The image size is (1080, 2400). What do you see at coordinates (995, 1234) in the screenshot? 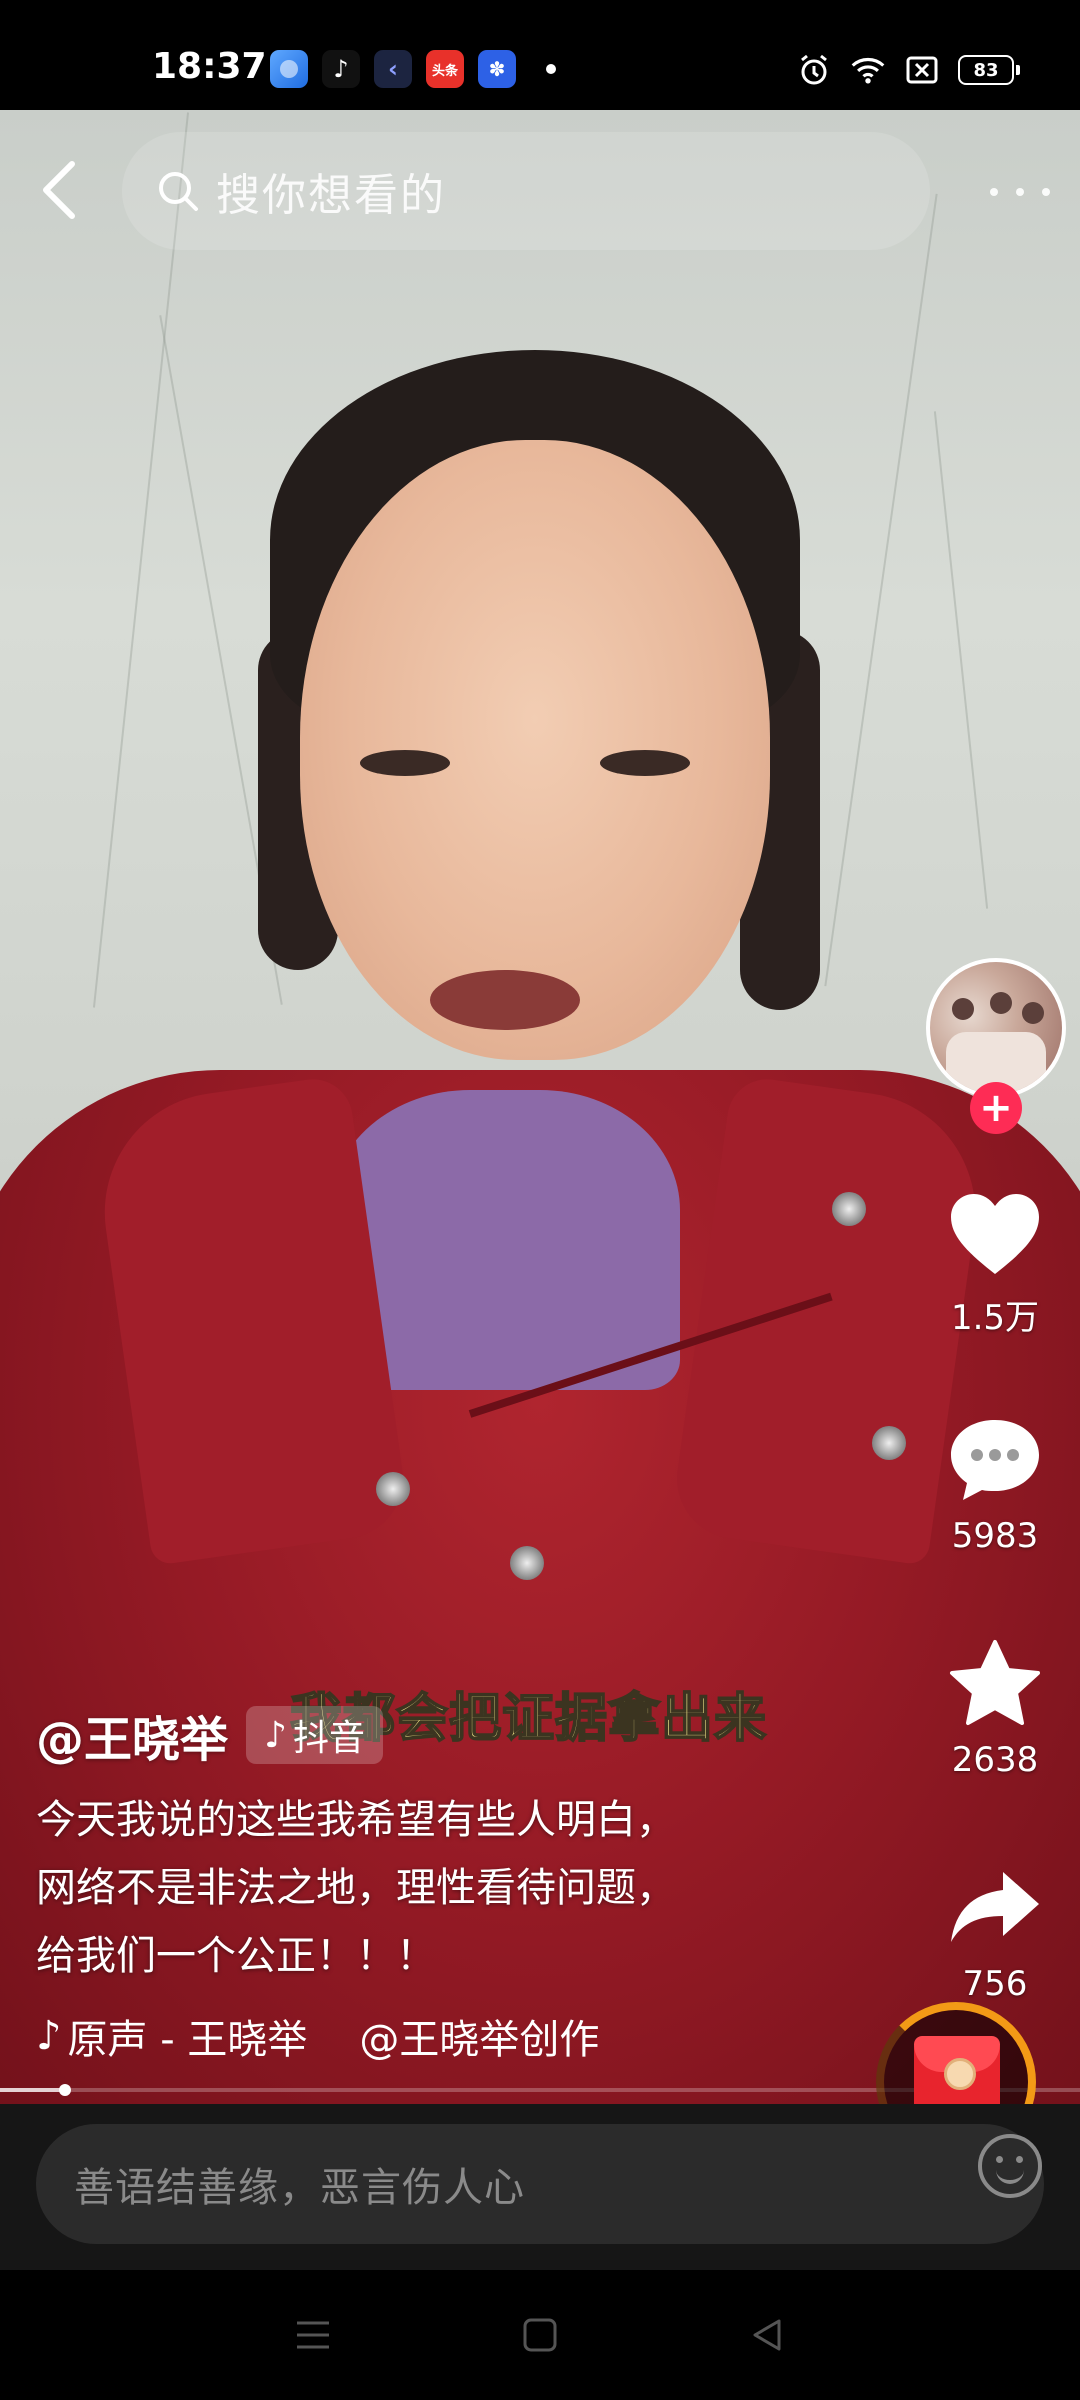
I see `heart-icon` at bounding box center [995, 1234].